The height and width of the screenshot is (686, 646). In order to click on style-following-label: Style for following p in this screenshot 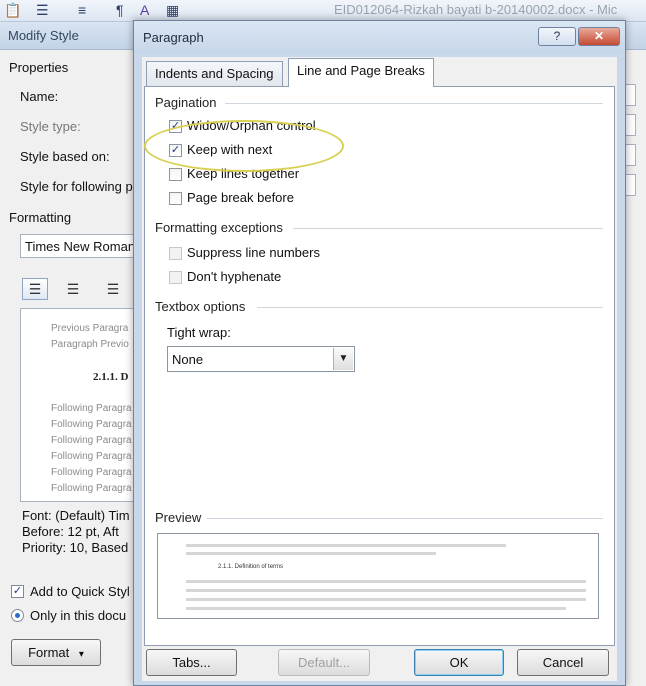, I will do `click(76, 186)`.